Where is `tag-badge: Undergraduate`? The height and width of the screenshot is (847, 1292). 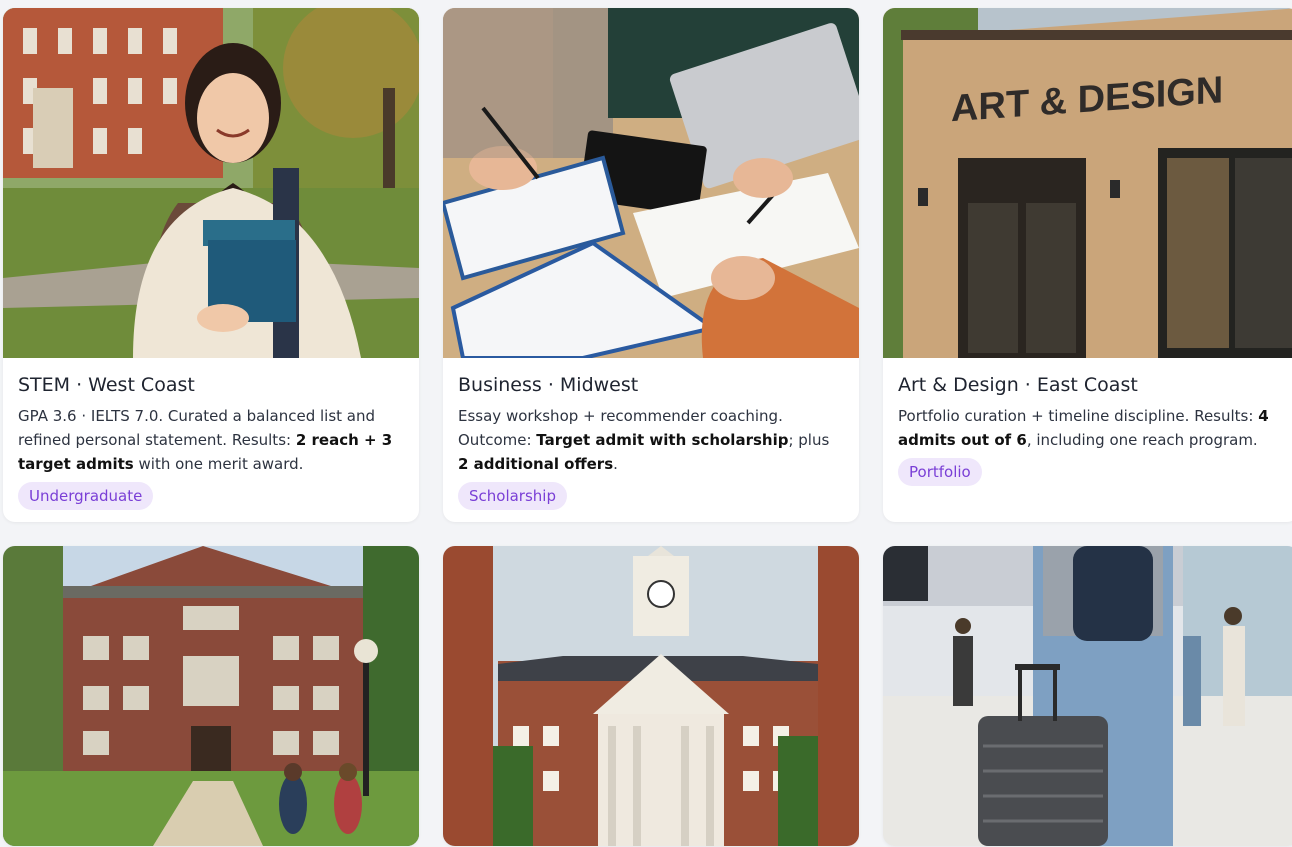
tag-badge: Undergraduate is located at coordinates (86, 496).